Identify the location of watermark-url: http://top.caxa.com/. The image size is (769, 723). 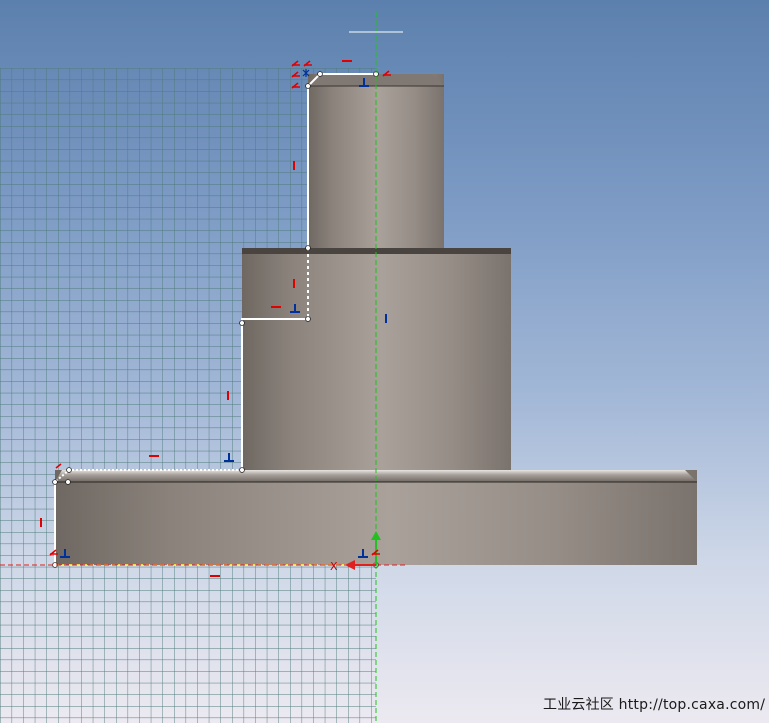
(692, 705).